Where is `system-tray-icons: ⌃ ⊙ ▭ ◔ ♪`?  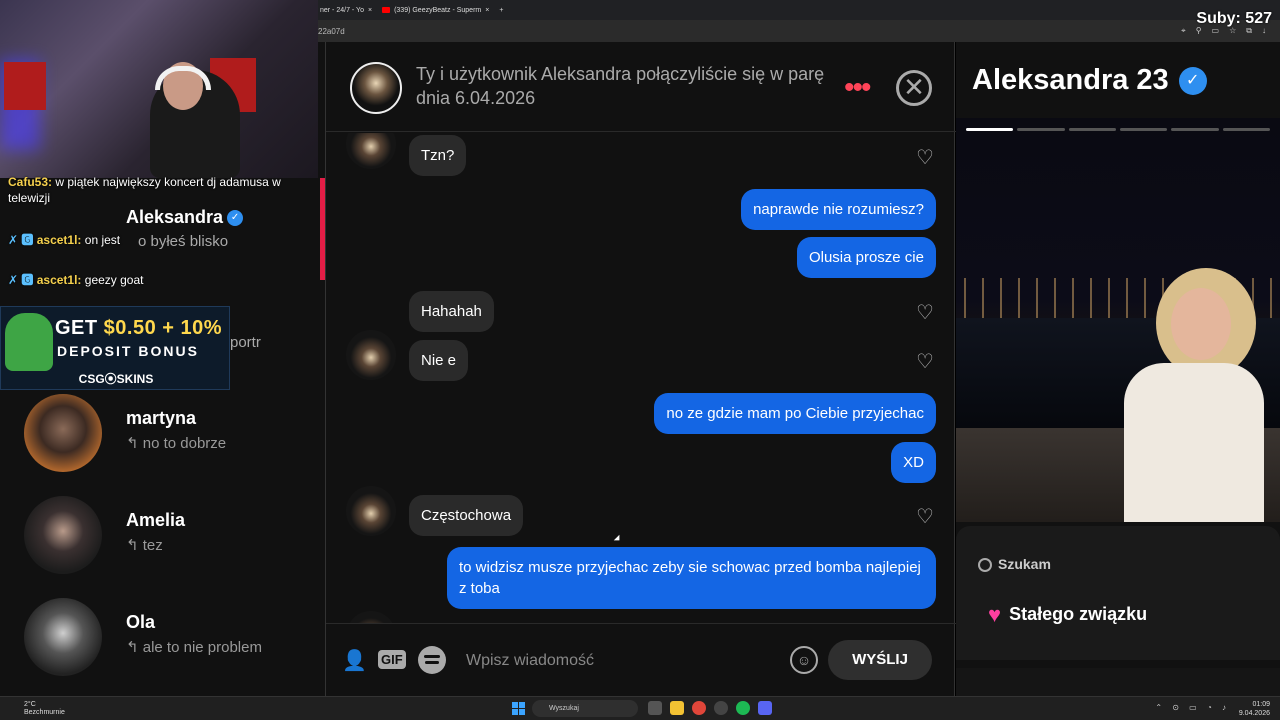 system-tray-icons: ⌃ ⊙ ▭ ◔ ♪ is located at coordinates (1192, 707).